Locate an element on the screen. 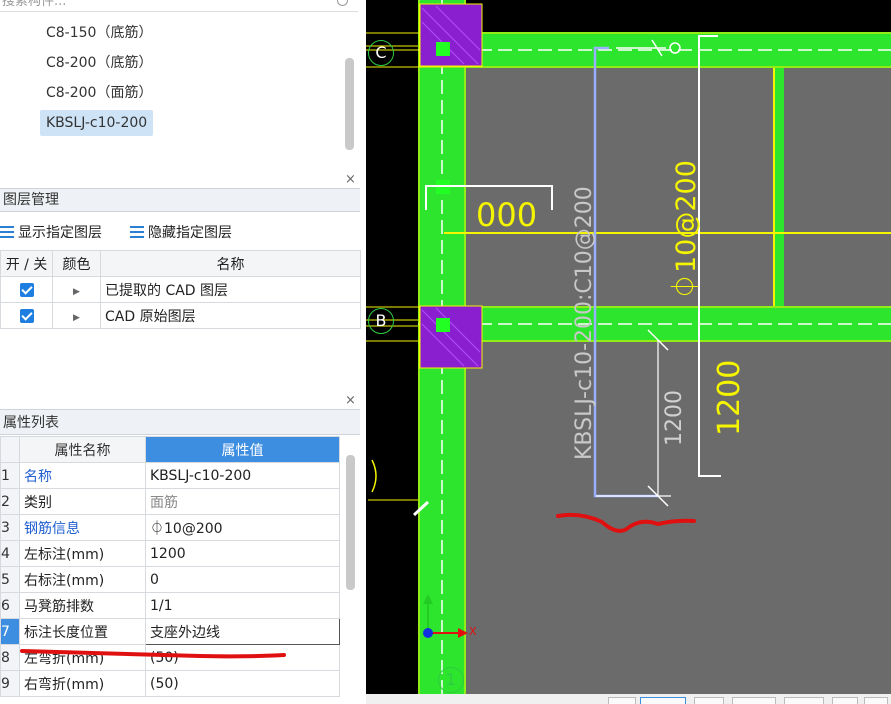 This screenshot has width=891, height=704. partial-dimension-text: 000 is located at coordinates (507, 215).